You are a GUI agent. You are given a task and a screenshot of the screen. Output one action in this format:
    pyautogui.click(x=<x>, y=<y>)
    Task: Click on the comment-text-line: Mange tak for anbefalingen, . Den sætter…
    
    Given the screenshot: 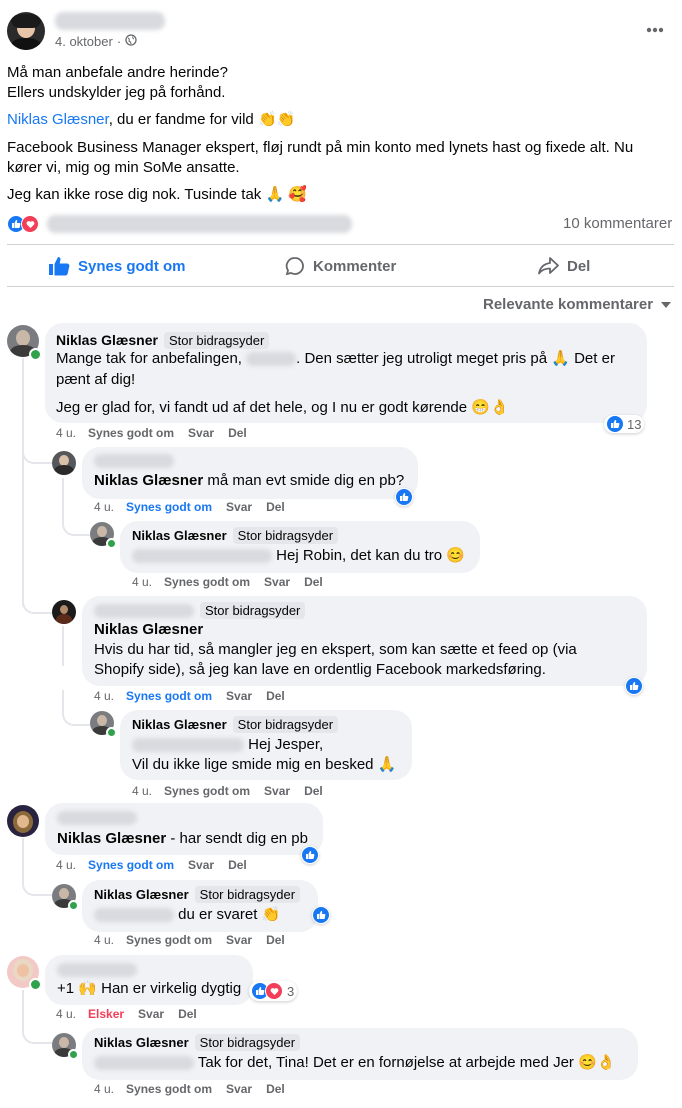 What is the action you would take?
    pyautogui.click(x=335, y=358)
    